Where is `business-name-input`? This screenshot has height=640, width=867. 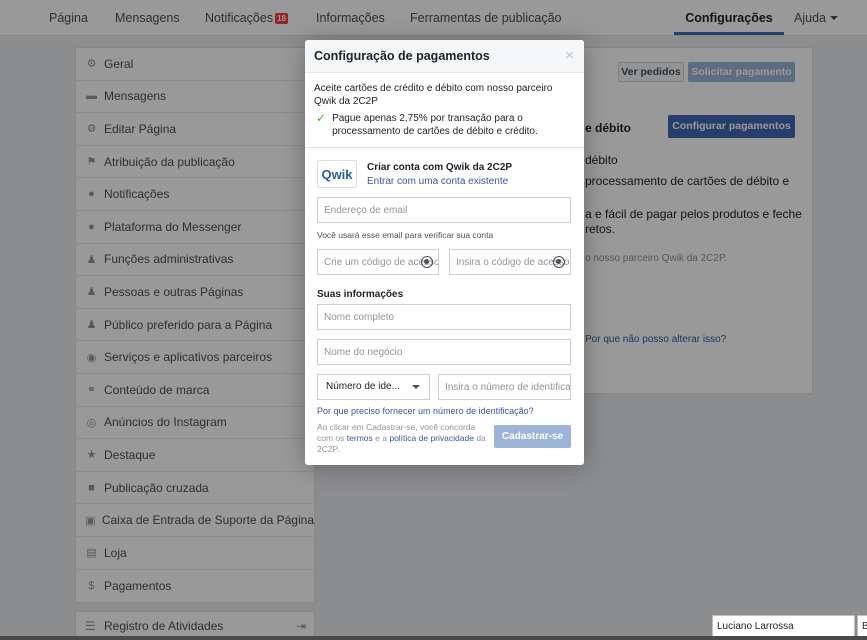 business-name-input is located at coordinates (447, 352).